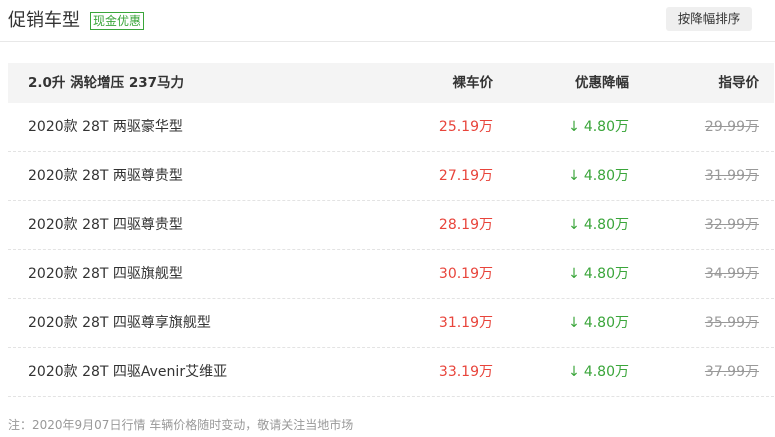 The width and height of the screenshot is (775, 437). I want to click on cash-discount-badge: 现金优惠, so click(117, 21).